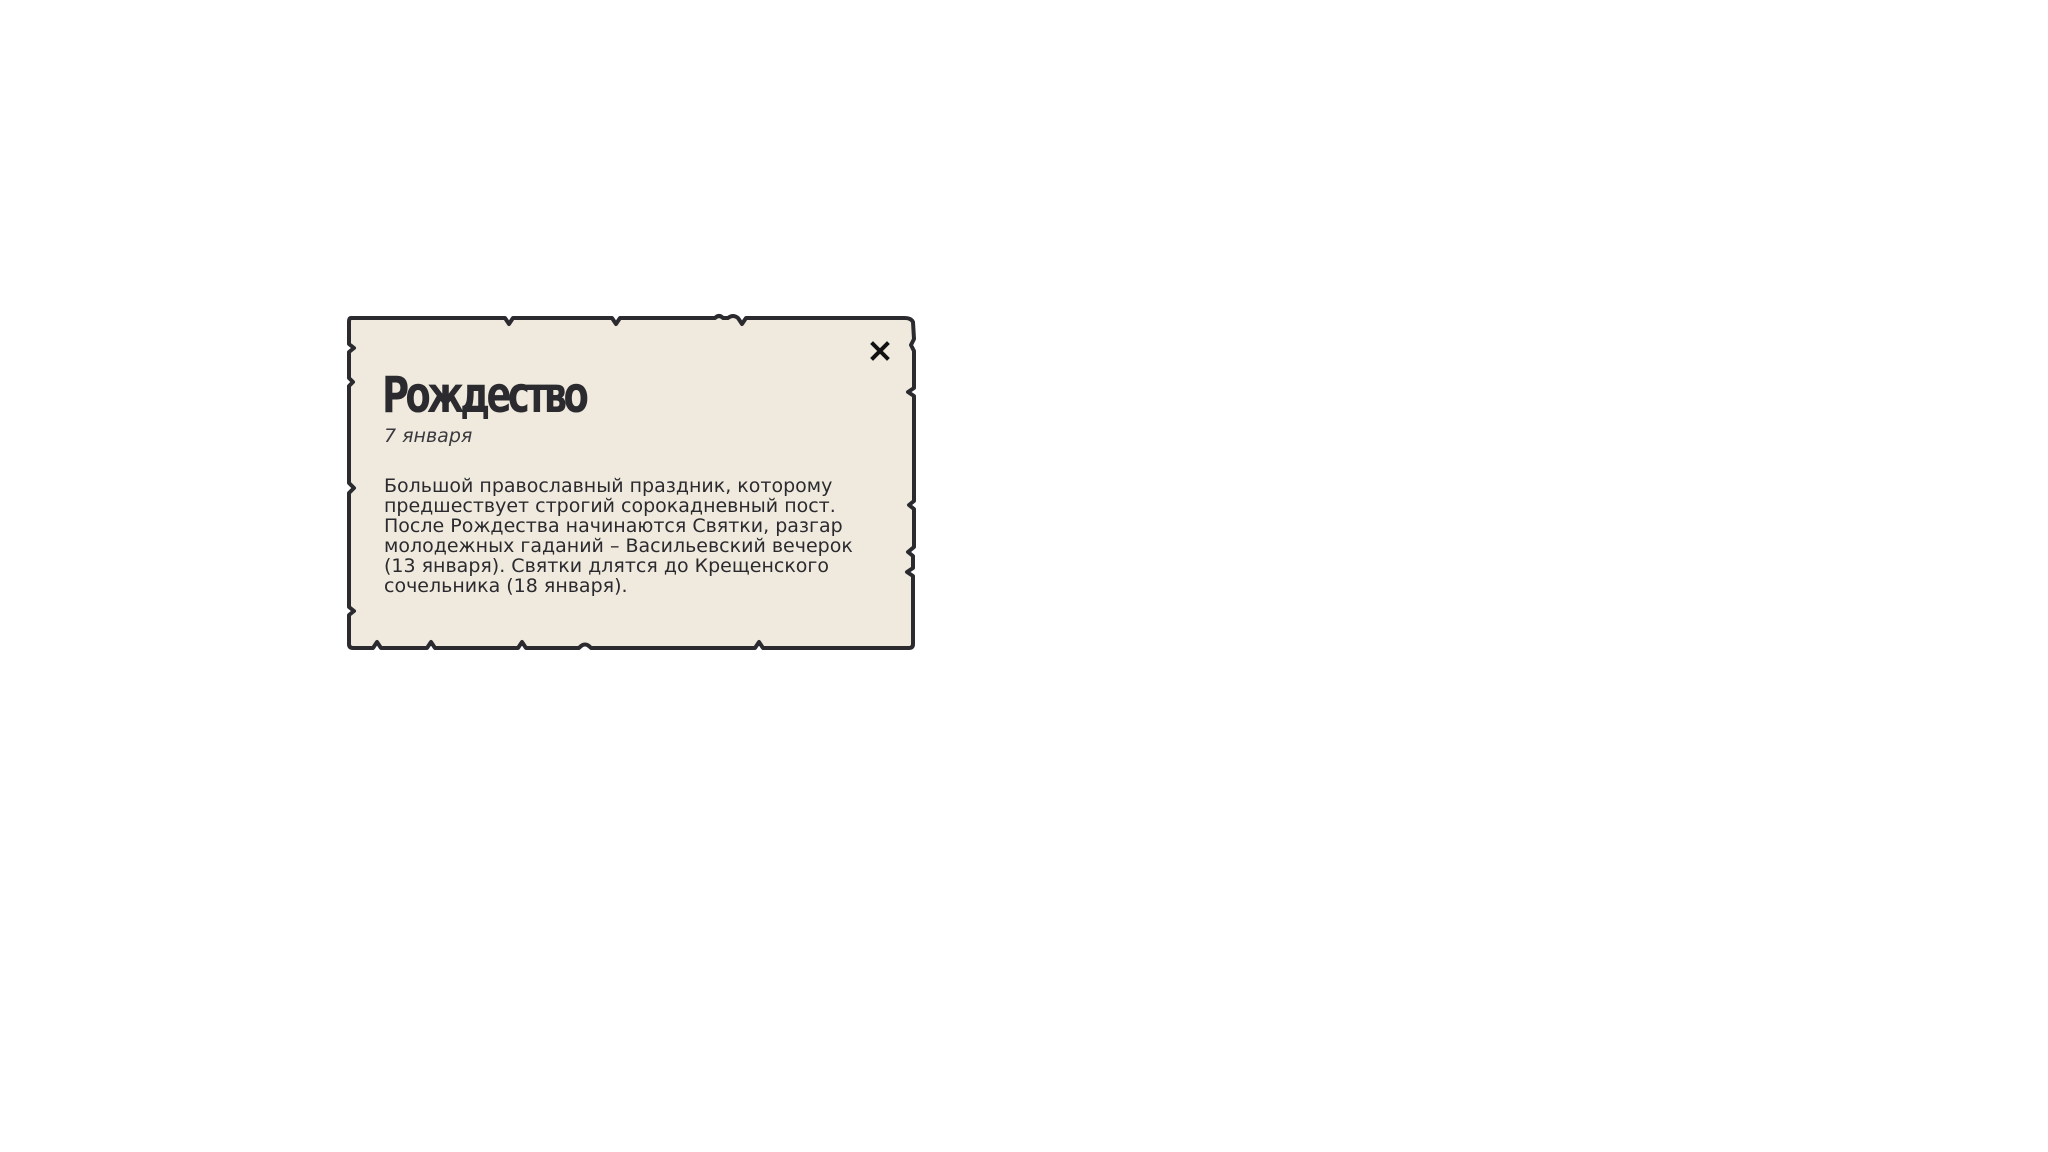 The width and height of the screenshot is (2048, 1152). I want to click on close-icon, so click(880, 351).